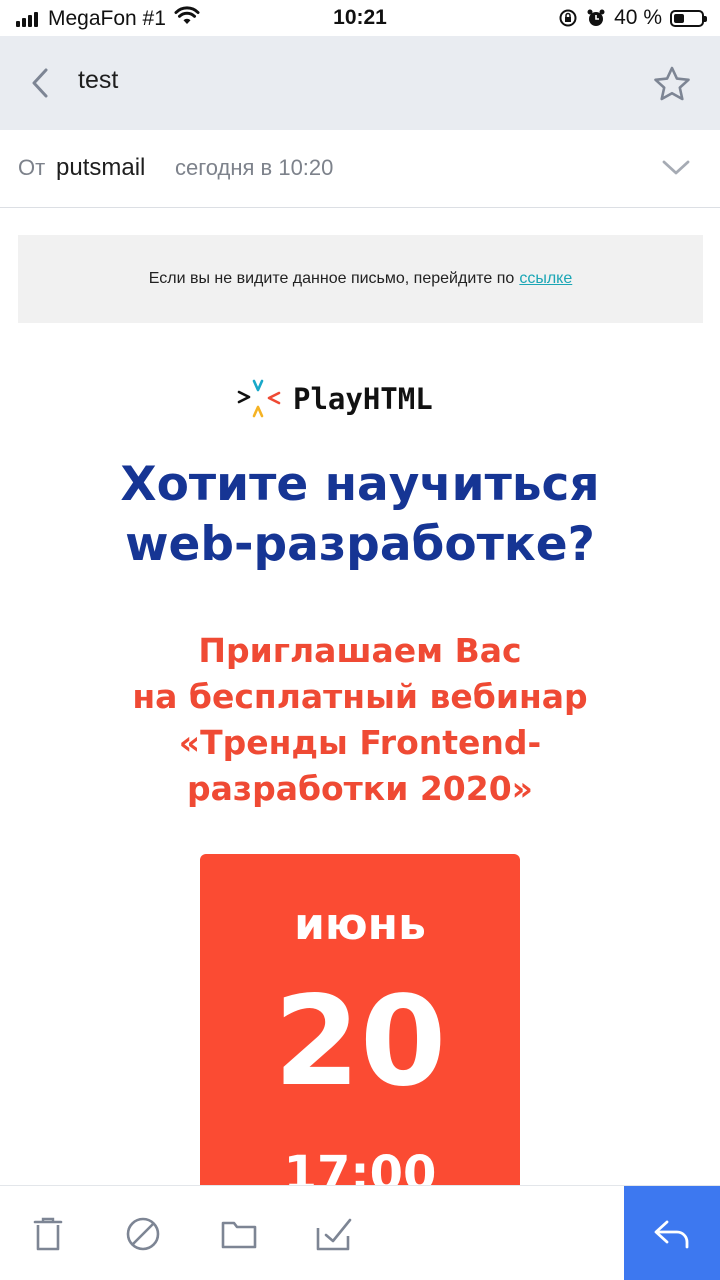  I want to click on received-date: сегодня в 10:20, so click(254, 167).